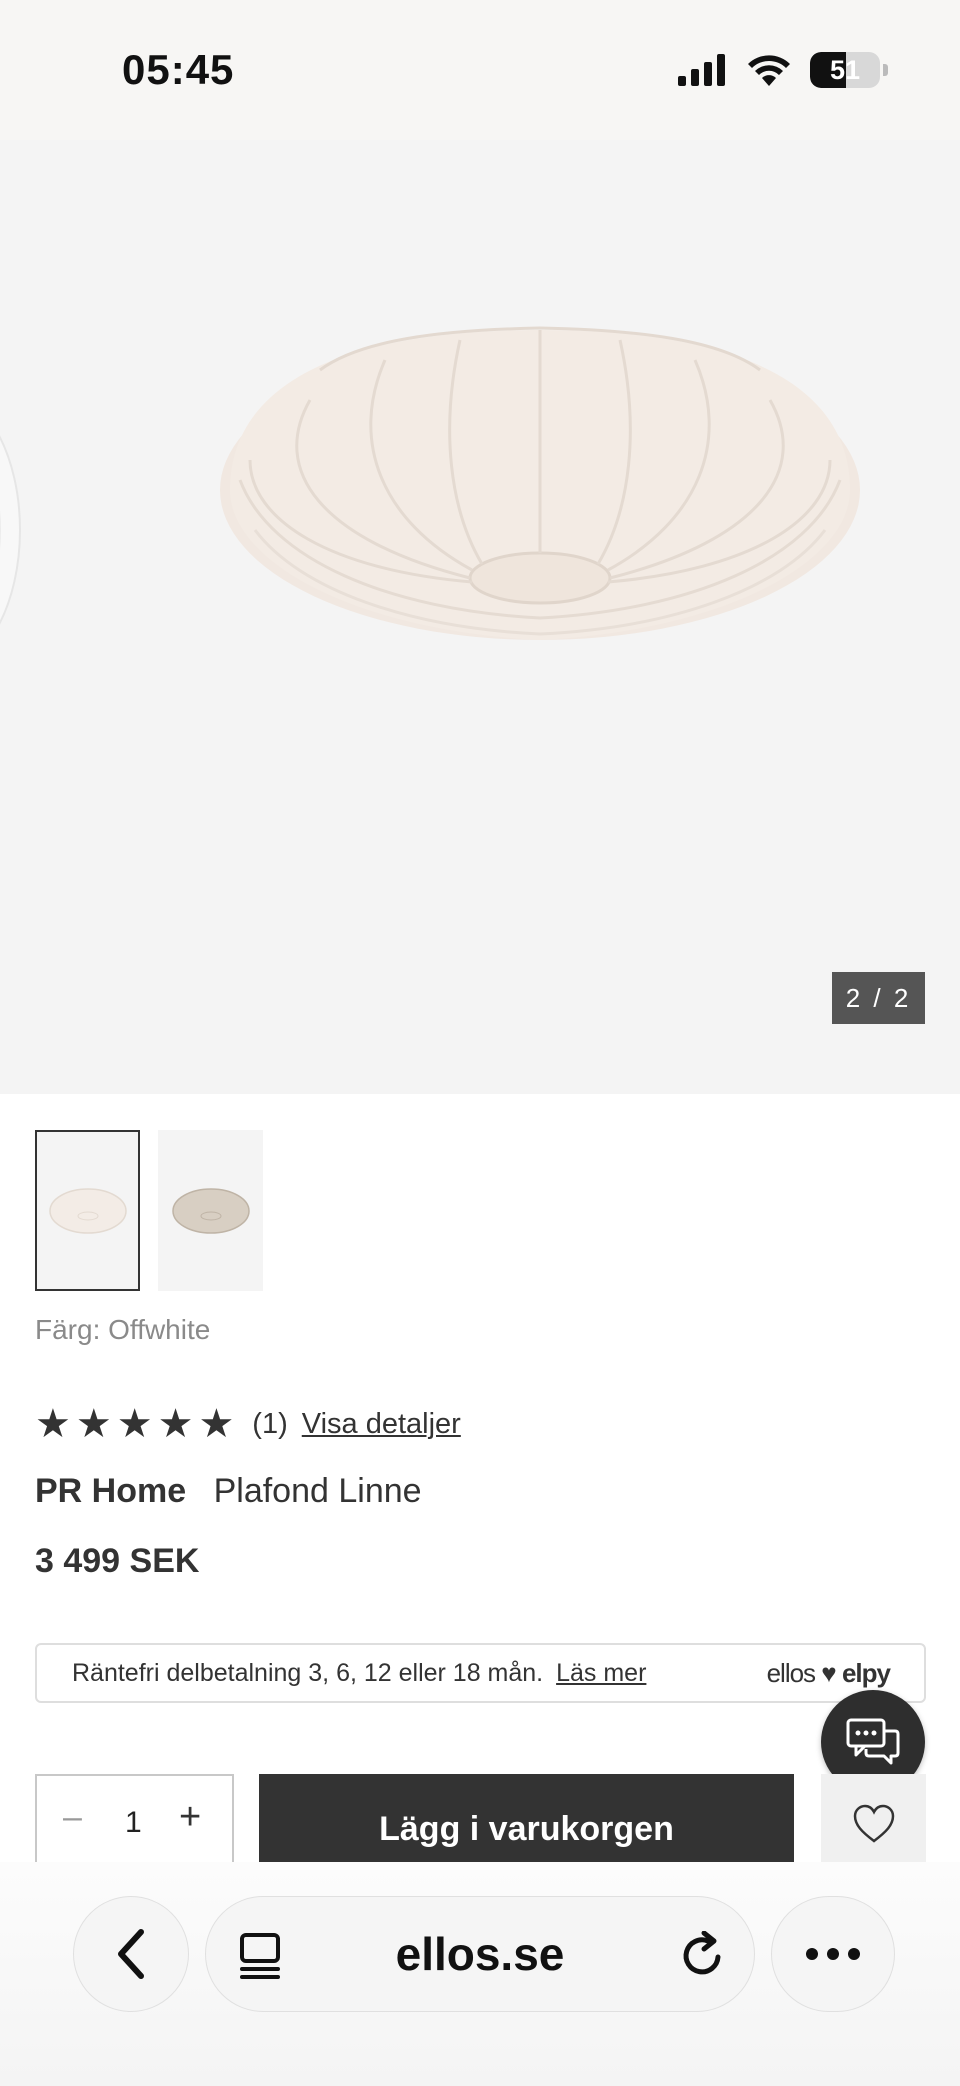 The width and height of the screenshot is (960, 2086). I want to click on quantity-stepper: – 1 +, so click(134, 1818).